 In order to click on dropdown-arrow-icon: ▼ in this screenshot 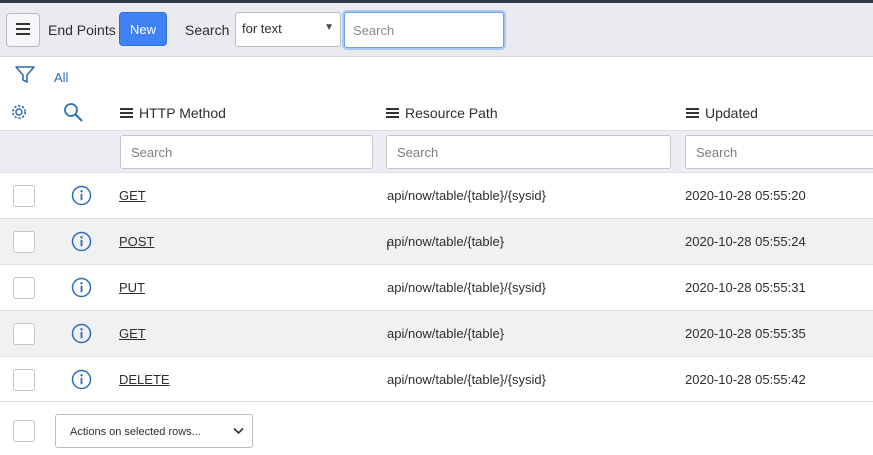, I will do `click(329, 27)`.